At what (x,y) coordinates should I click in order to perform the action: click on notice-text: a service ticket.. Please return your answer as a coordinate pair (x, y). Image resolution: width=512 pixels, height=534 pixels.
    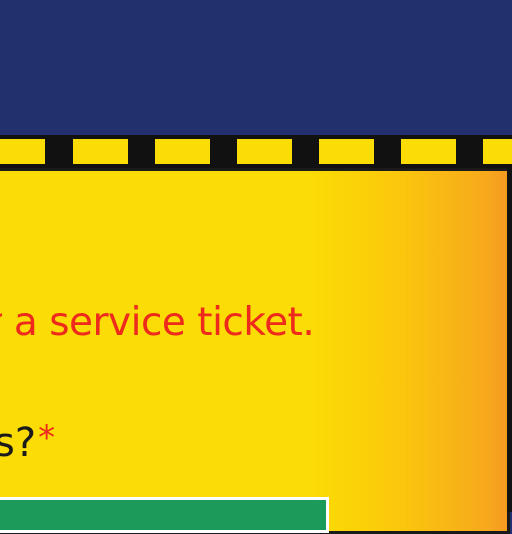
    Looking at the image, I should click on (164, 322).